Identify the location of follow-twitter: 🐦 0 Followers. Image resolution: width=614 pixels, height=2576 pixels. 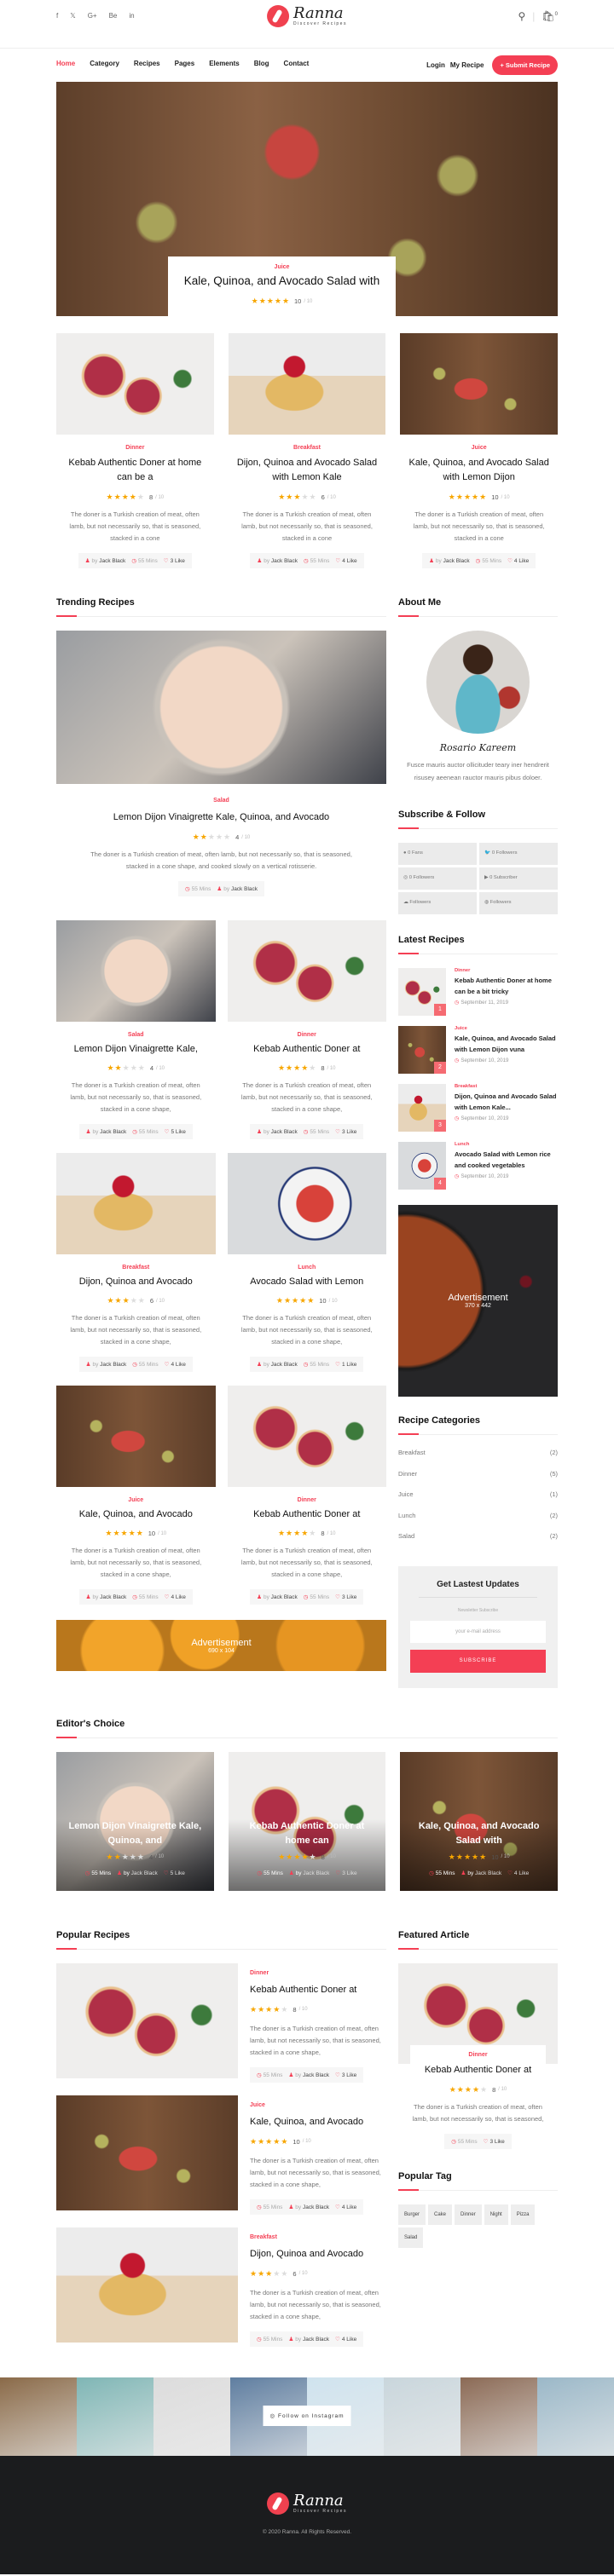
(518, 854).